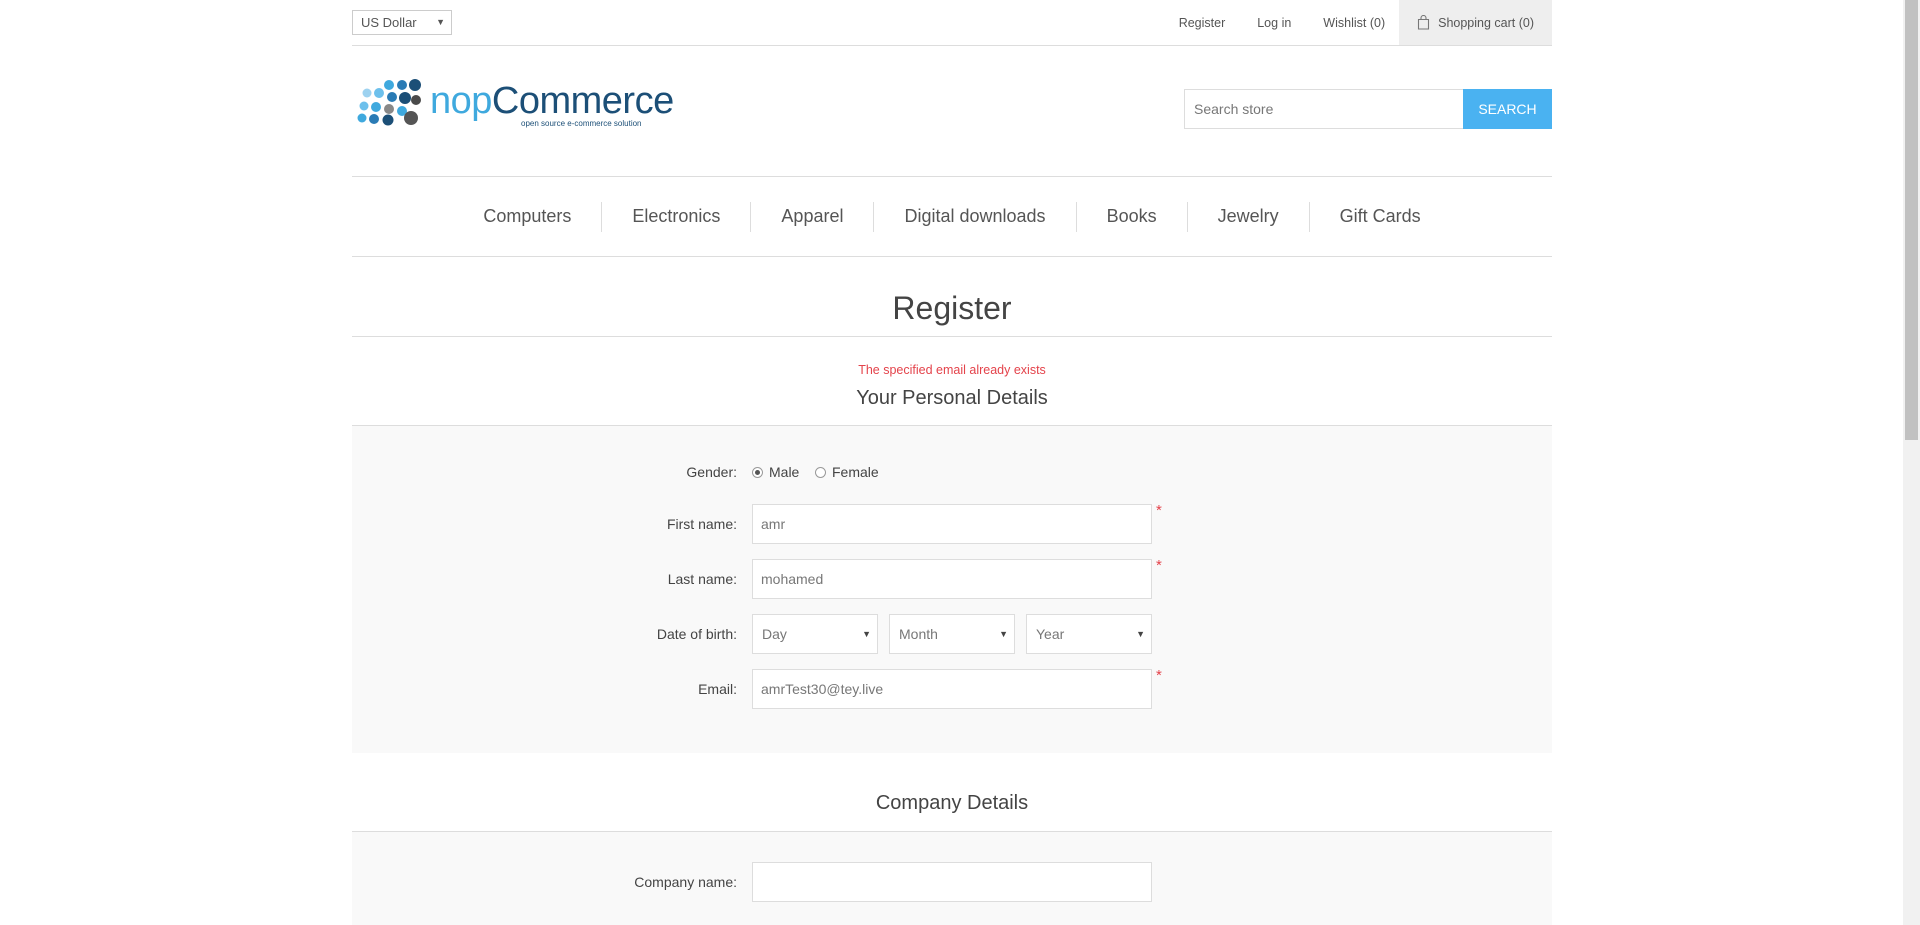 The image size is (1920, 925). I want to click on gender-male-radio, so click(757, 472).